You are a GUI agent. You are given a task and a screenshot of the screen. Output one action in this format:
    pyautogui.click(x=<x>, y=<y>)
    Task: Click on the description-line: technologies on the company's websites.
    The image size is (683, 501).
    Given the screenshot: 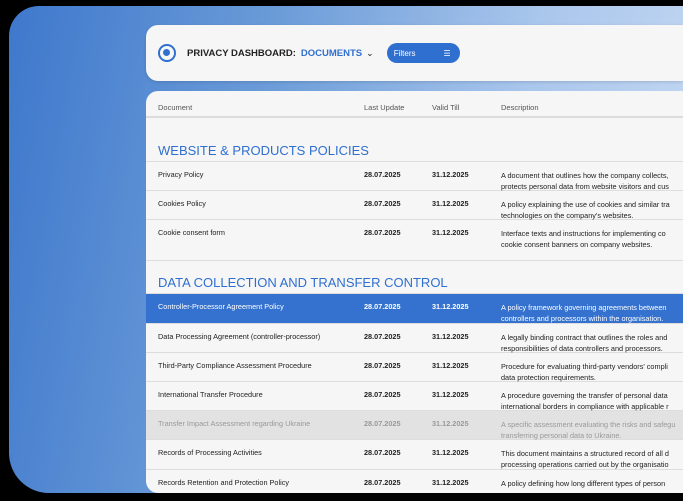 What is the action you would take?
    pyautogui.click(x=567, y=216)
    